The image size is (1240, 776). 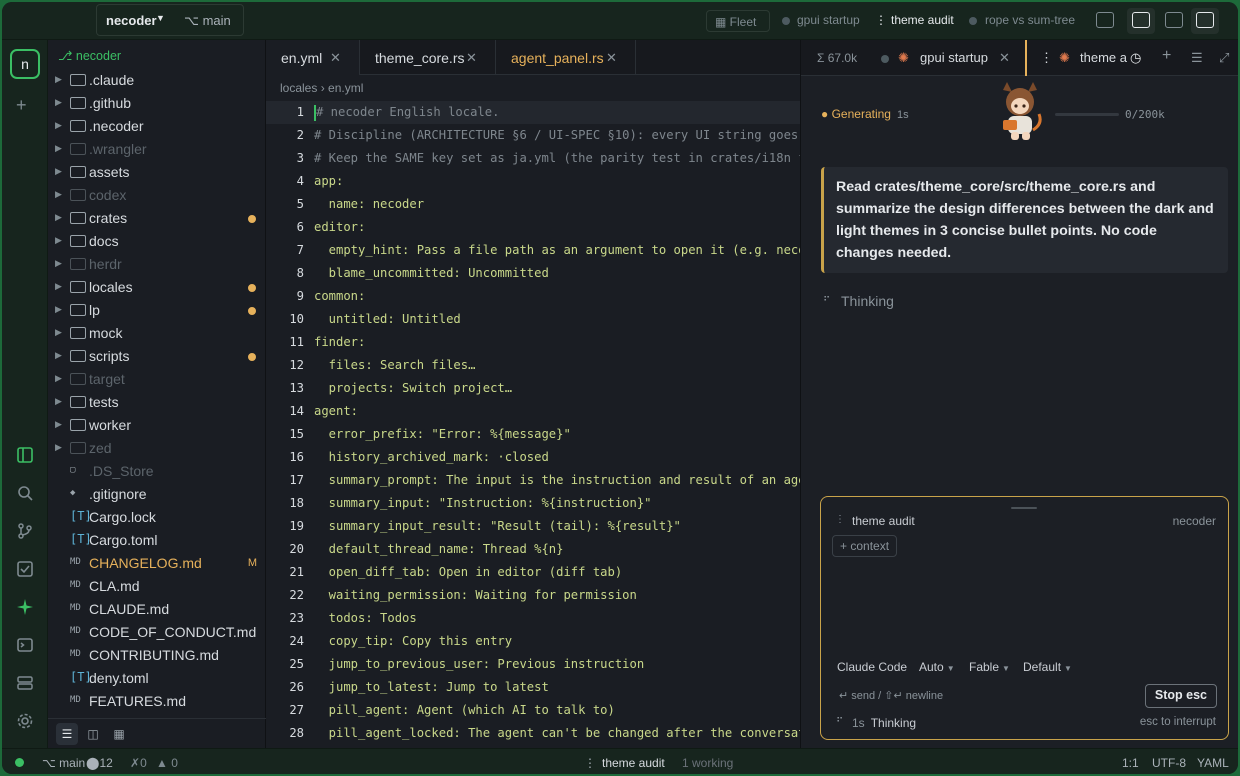 I want to click on add-workspace-icon: +, so click(x=25, y=105).